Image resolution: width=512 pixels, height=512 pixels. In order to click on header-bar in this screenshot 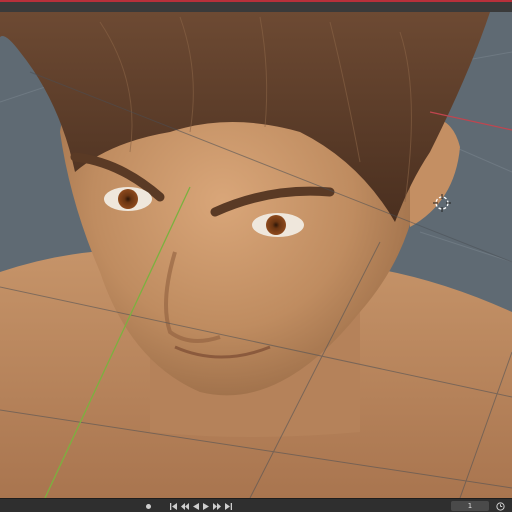, I will do `click(256, 6)`.